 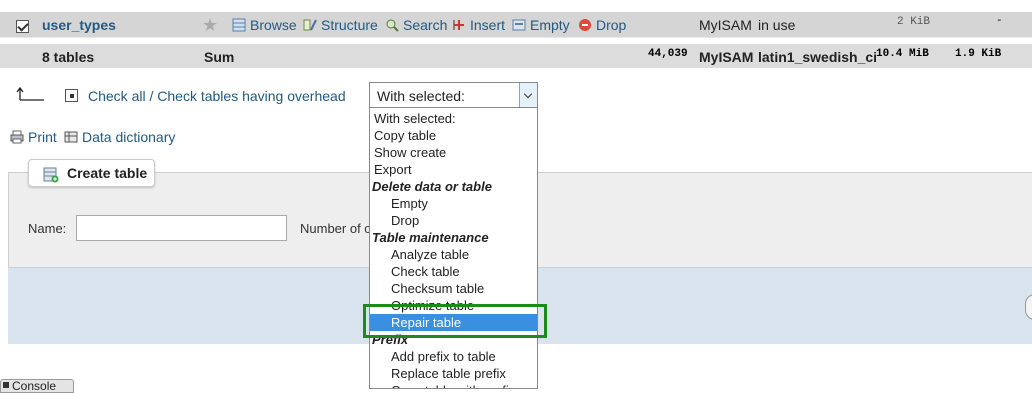 I want to click on highlight-box, so click(x=455, y=321).